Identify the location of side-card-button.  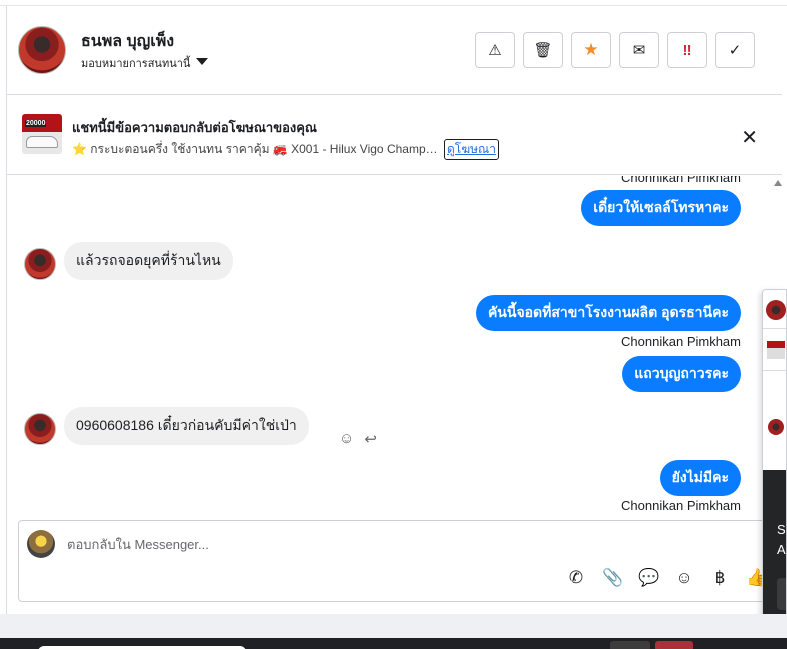
(781, 594).